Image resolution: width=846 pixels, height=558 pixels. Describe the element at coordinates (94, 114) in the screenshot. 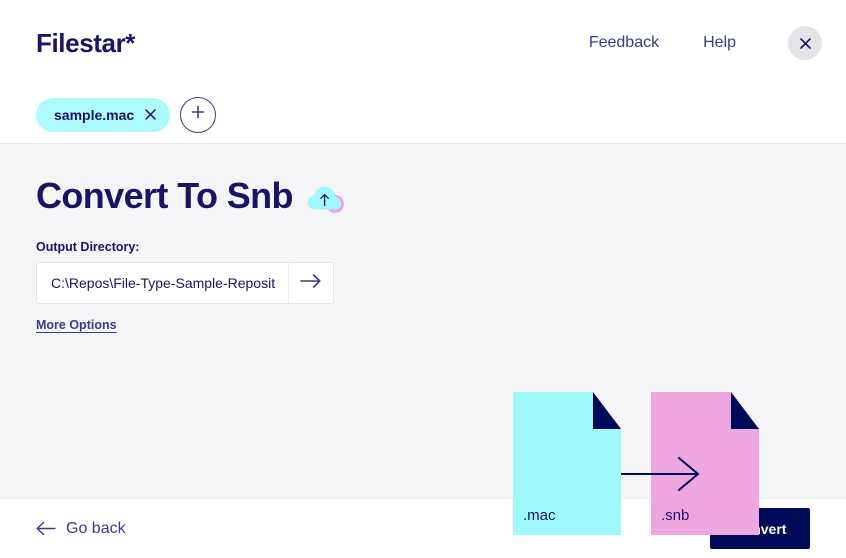

I see `file-chip-label: sample.mac` at that location.